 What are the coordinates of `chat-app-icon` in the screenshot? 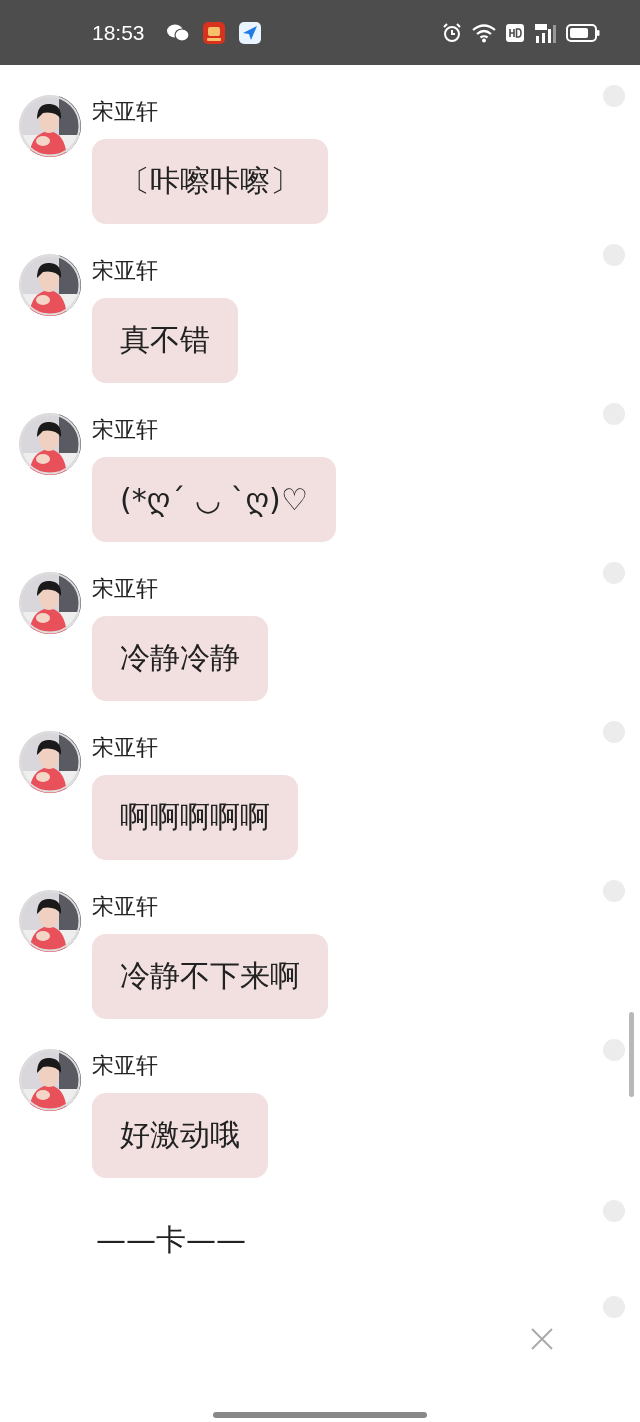 It's located at (177, 32).